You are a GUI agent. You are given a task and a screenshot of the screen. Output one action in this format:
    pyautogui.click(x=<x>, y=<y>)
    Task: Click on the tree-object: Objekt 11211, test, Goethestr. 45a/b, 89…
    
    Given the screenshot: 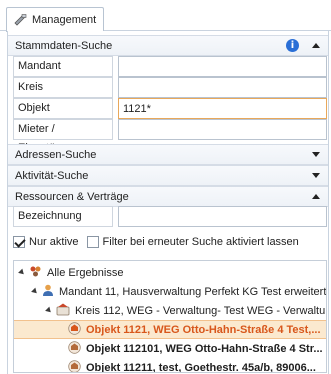 What is the action you would take?
    pyautogui.click(x=170, y=365)
    